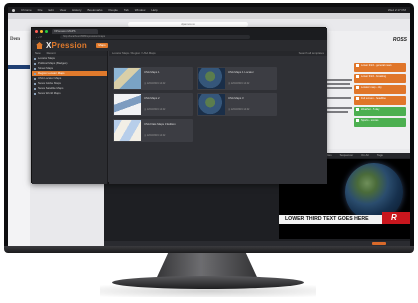 The height and width of the screenshot is (303, 418). What do you see at coordinates (153, 104) in the screenshot?
I see `template-card: USA Maps 2 ◷ 12/18/2019 14:42` at bounding box center [153, 104].